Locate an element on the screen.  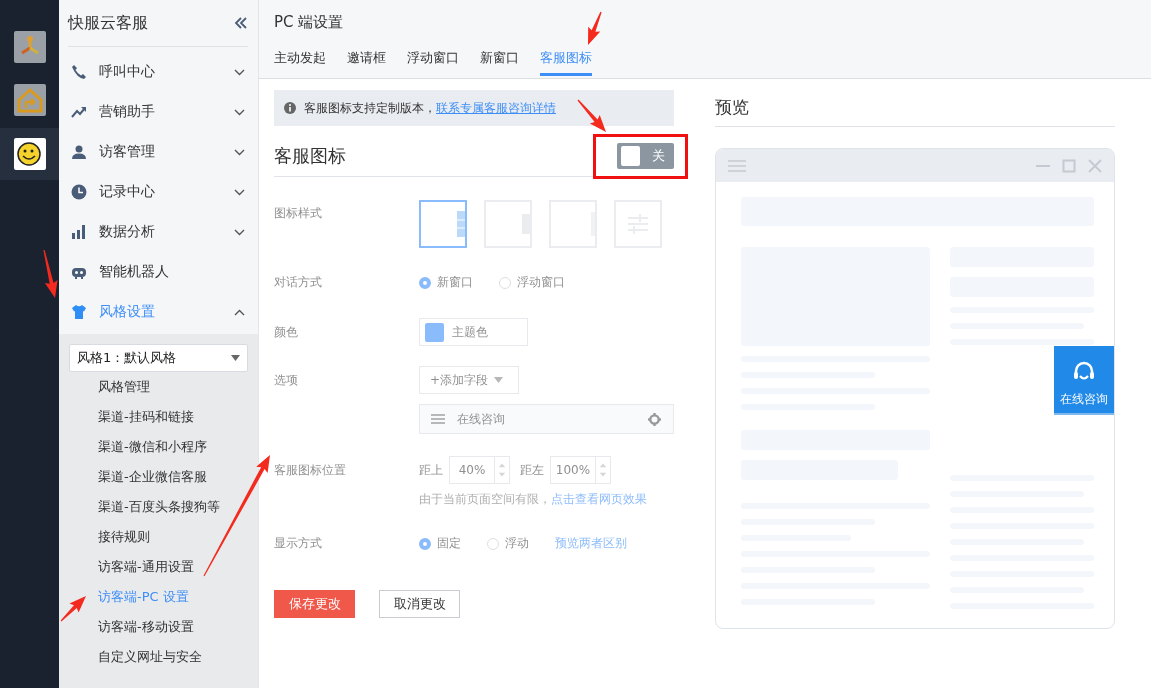
submenu-item: 访客端-通用设置 is located at coordinates (158, 567).